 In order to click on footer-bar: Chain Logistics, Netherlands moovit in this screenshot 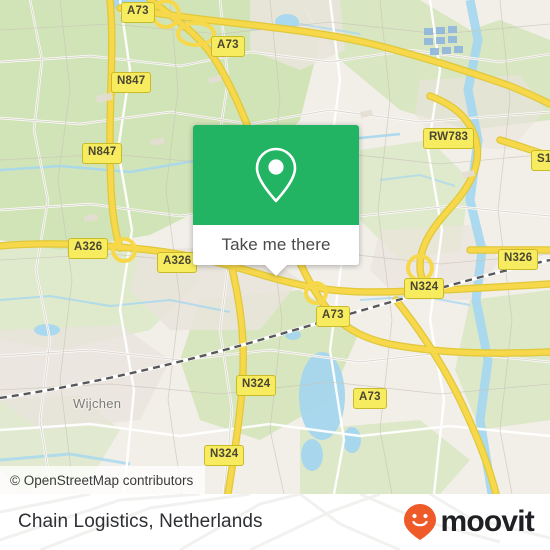, I will do `click(275, 522)`.